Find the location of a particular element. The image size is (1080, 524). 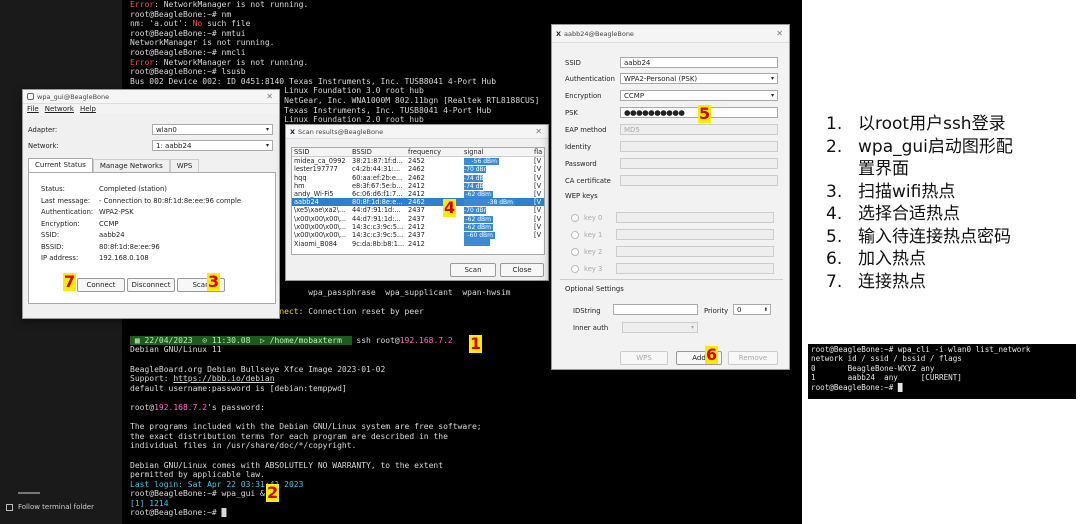

scan-row: hqq 60:aa:ef:2b:e... 2462 -74 dBm [V is located at coordinates (418, 178).